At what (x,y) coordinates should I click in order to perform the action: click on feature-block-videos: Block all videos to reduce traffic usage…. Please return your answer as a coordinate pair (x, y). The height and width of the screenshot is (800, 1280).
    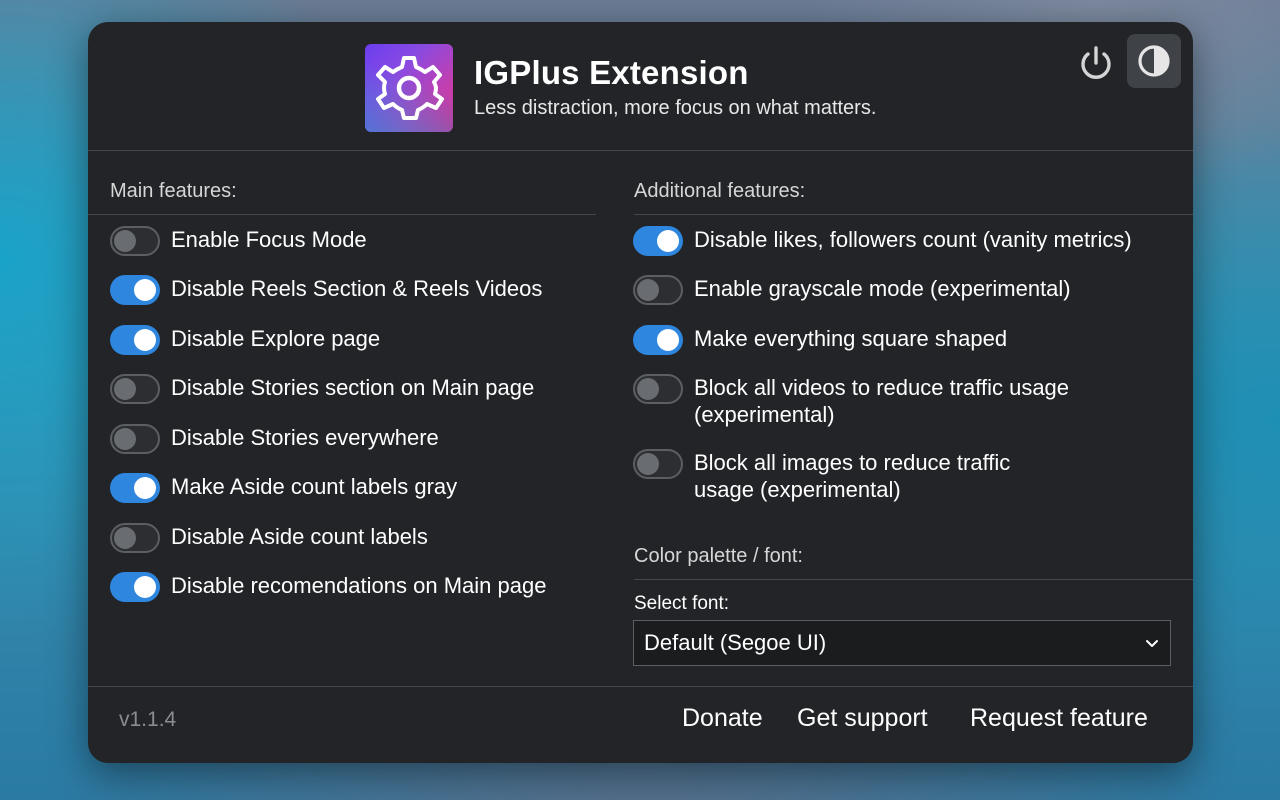
    Looking at the image, I should click on (853, 401).